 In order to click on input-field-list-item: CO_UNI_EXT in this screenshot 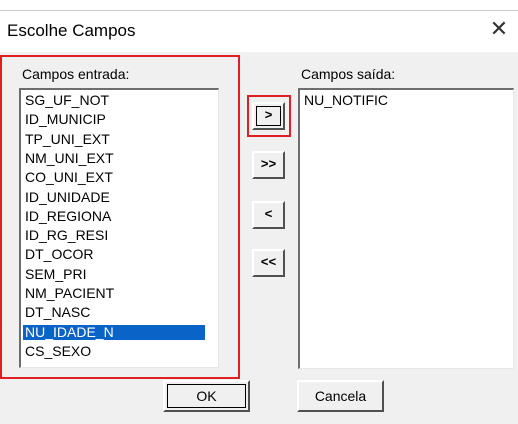, I will do `click(69, 177)`.